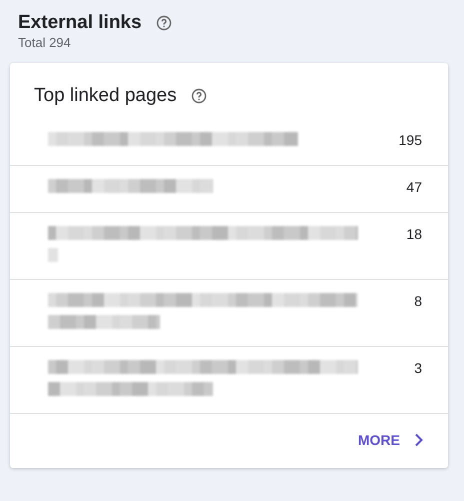 This screenshot has height=501, width=464. Describe the element at coordinates (391, 440) in the screenshot. I see `more-button: MORE` at that location.